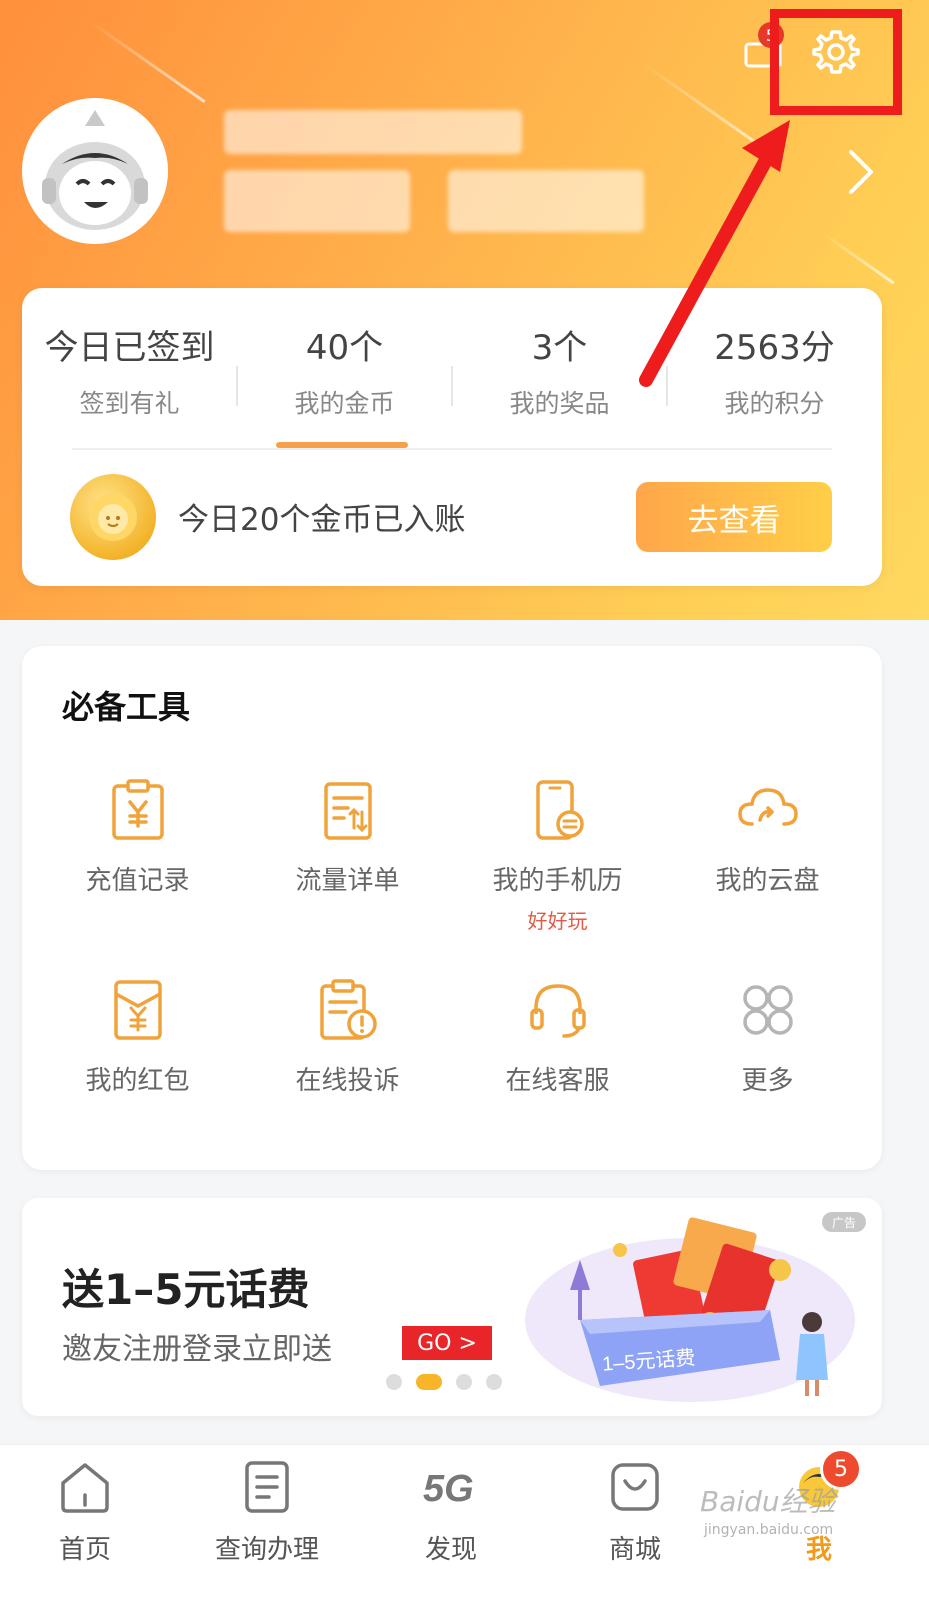 This screenshot has width=929, height=1600. What do you see at coordinates (126, 707) in the screenshot?
I see `tools-title: 必备工具` at bounding box center [126, 707].